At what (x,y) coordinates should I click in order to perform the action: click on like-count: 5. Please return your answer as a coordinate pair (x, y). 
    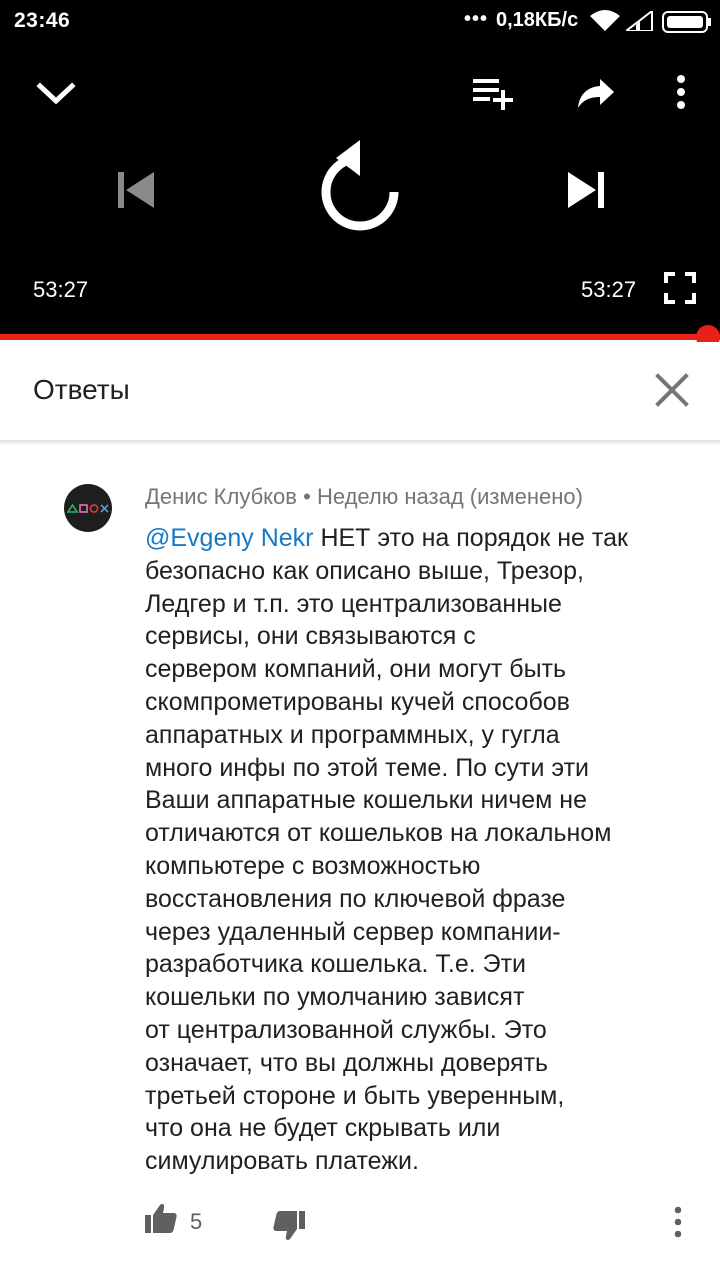
    Looking at the image, I should click on (196, 1221).